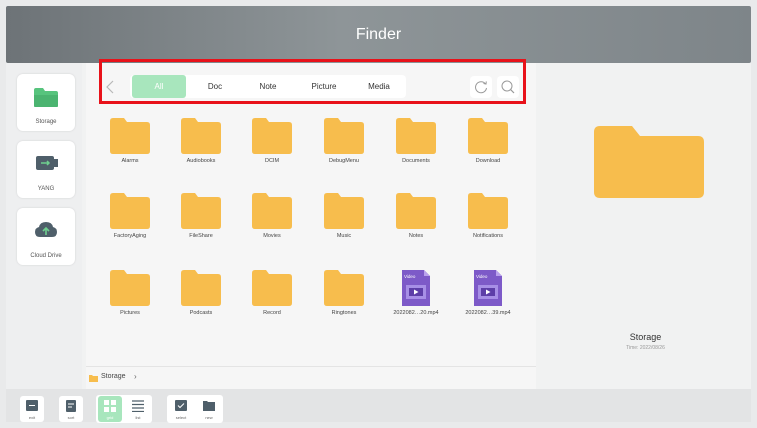 The image size is (757, 428). Describe the element at coordinates (488, 161) in the screenshot. I see `file-name: Download` at that location.